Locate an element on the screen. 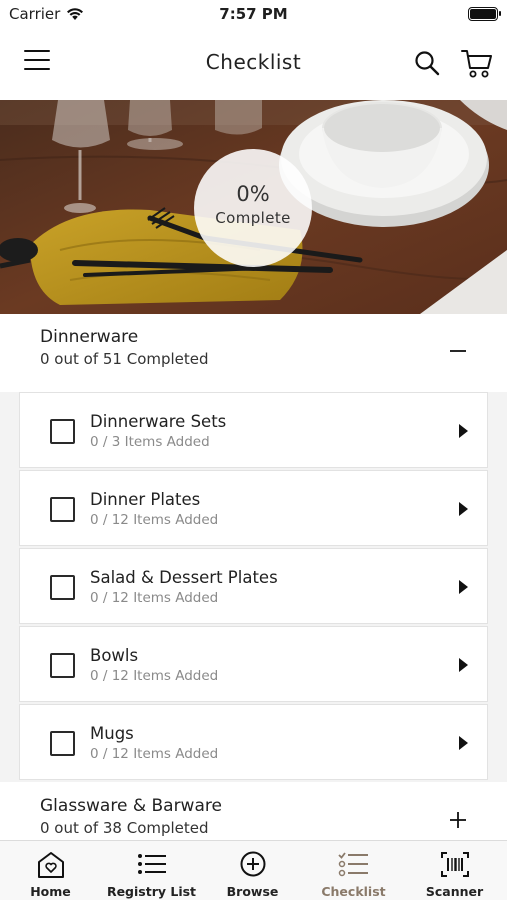 The width and height of the screenshot is (507, 900). tab-checklist: Checklist is located at coordinates (353, 870).